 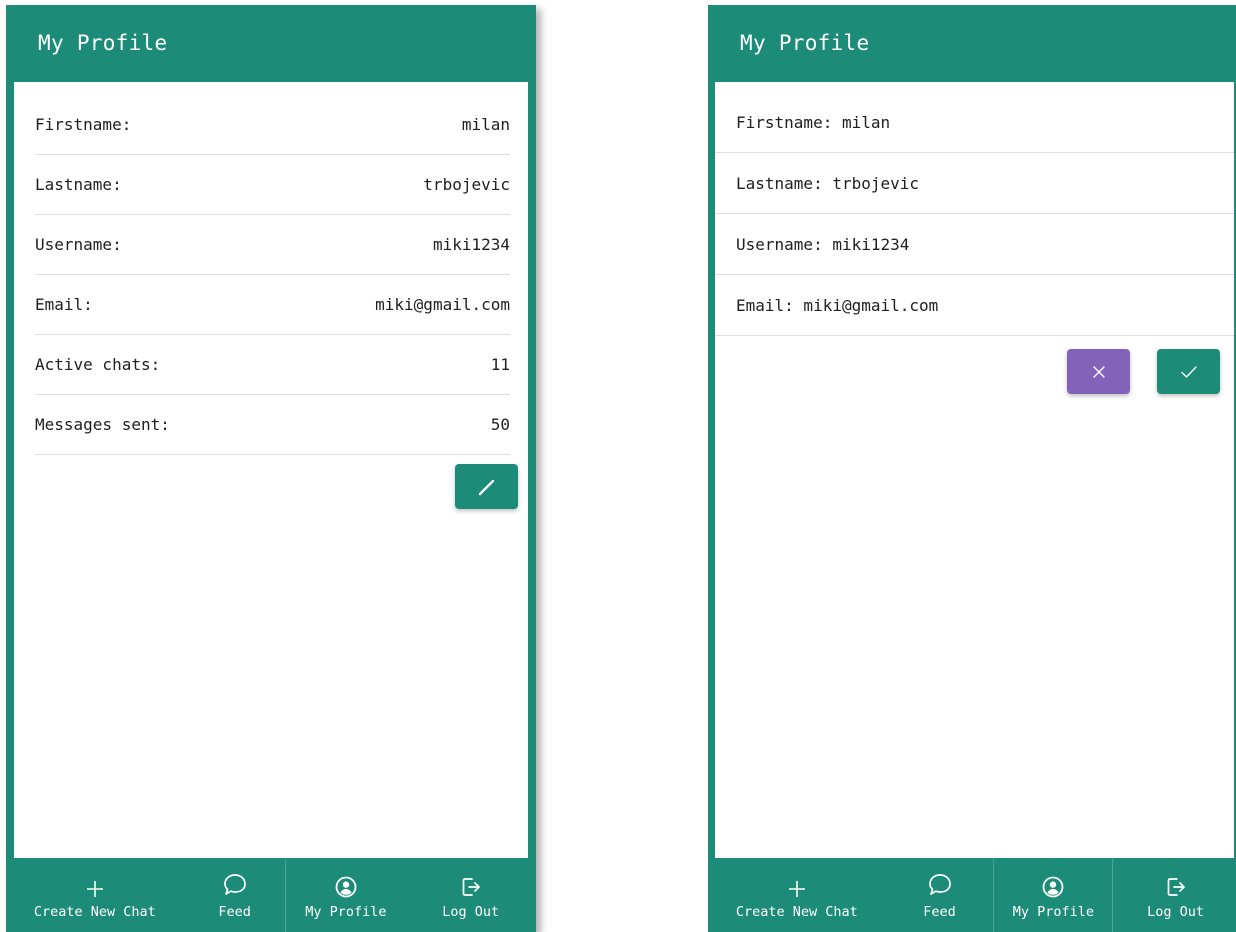 What do you see at coordinates (83, 124) in the screenshot?
I see `firstname-label: Firstname:` at bounding box center [83, 124].